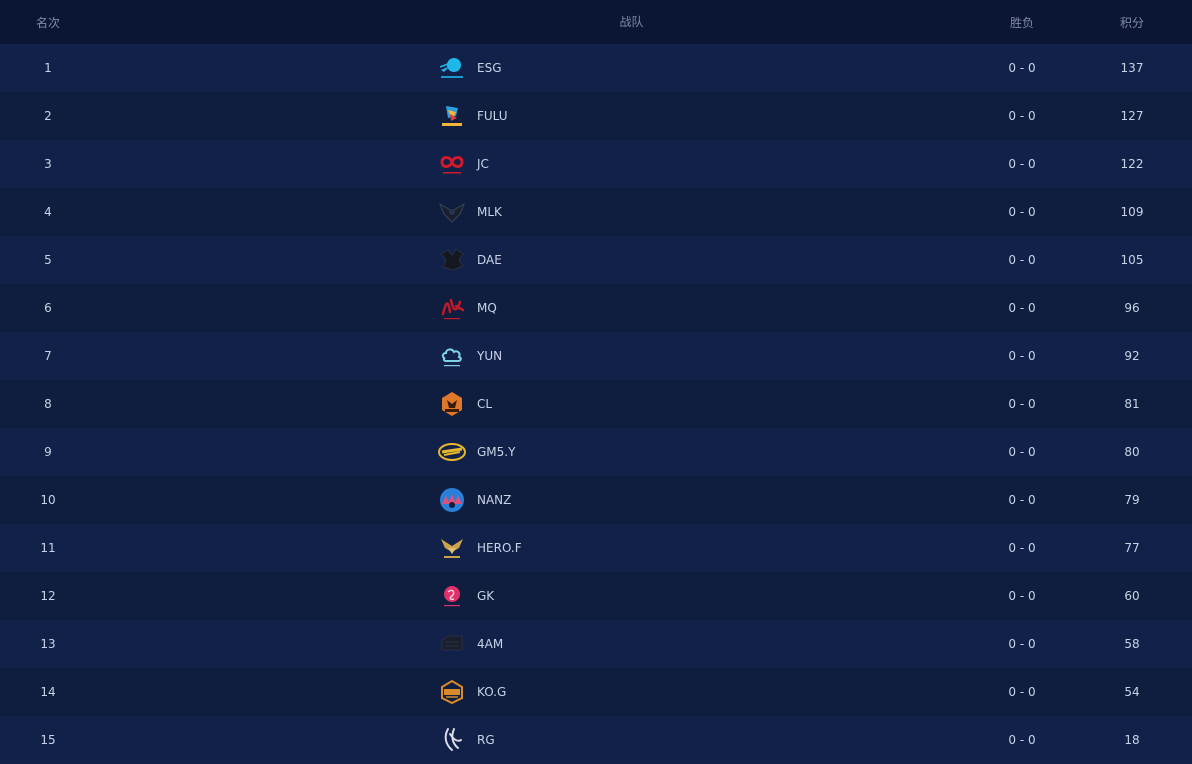 This screenshot has height=764, width=1192. I want to click on colorful-bird-logo-icon, so click(452, 116).